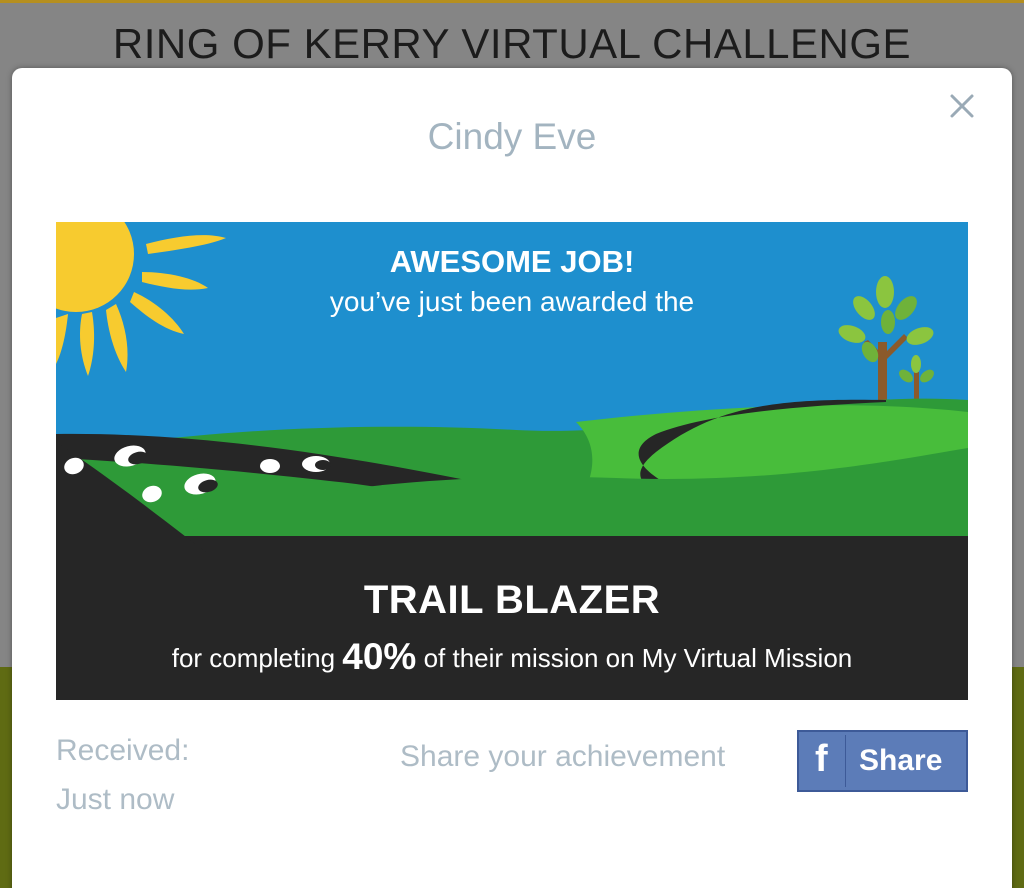 The width and height of the screenshot is (1024, 888). I want to click on facebook-share-button: f Share, so click(882, 761).